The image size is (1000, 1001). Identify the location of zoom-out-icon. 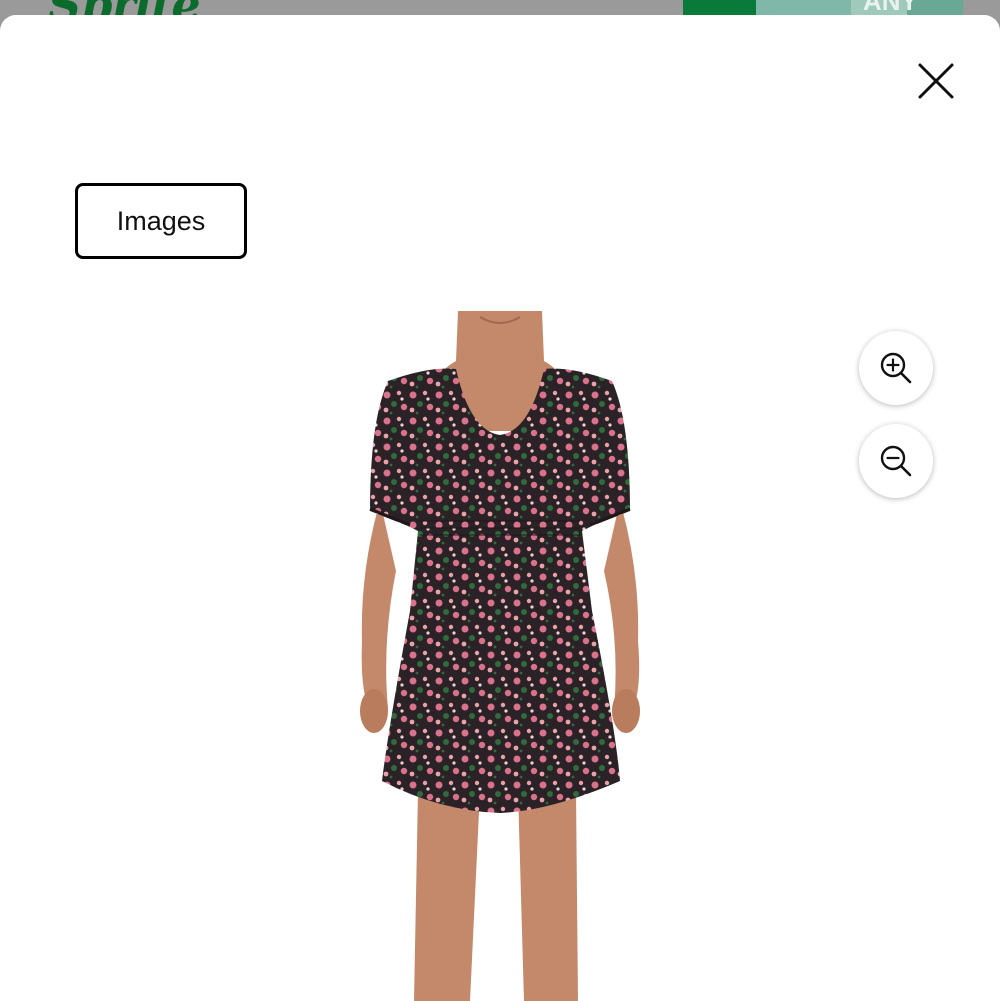
(896, 461).